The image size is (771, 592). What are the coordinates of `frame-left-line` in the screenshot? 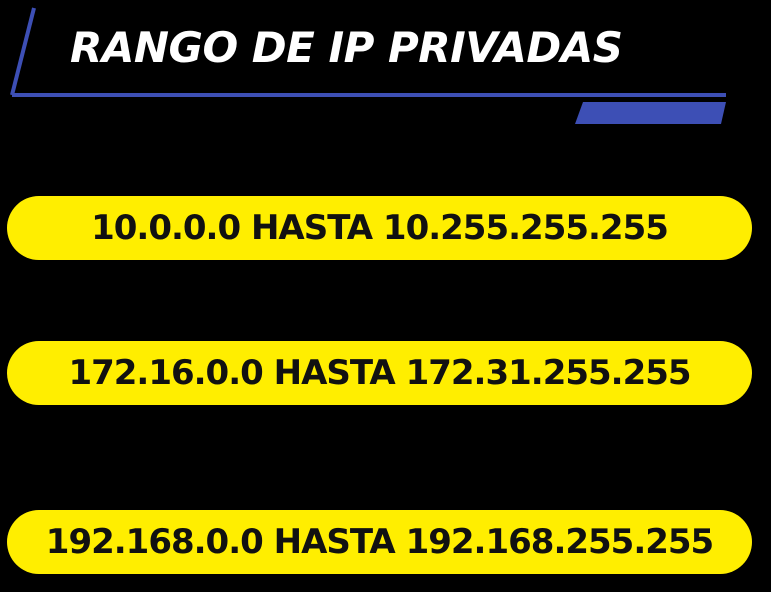 It's located at (23, 51).